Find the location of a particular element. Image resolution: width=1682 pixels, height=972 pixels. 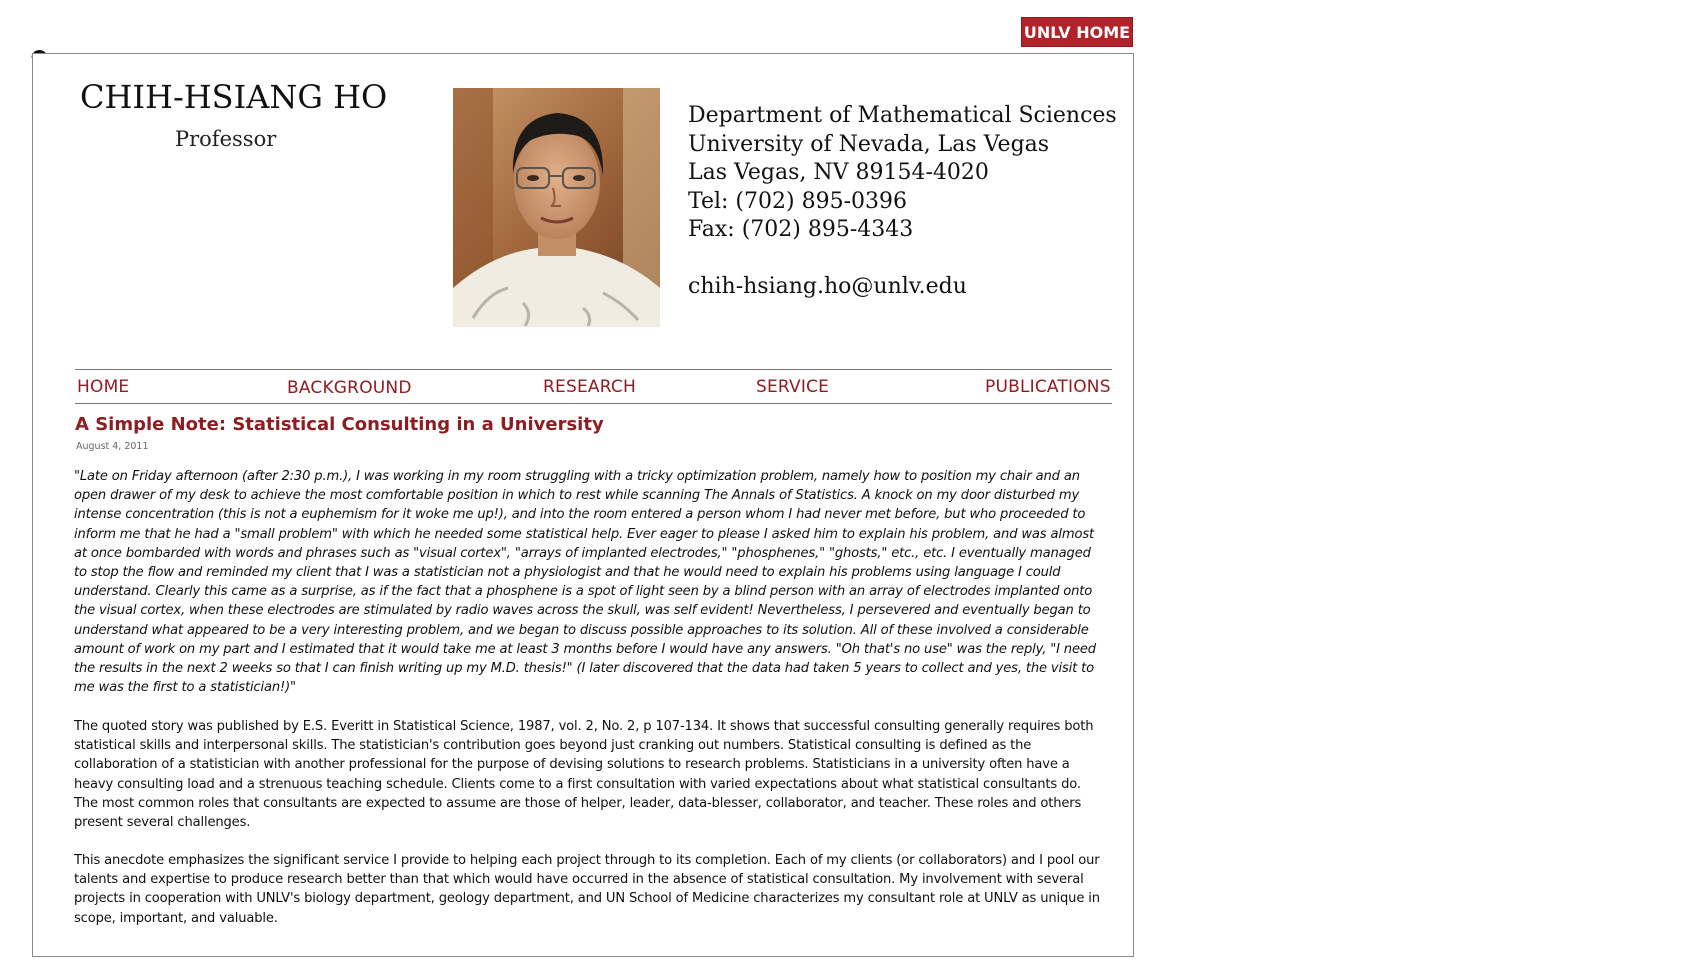

nav-home: HOME is located at coordinates (103, 387).